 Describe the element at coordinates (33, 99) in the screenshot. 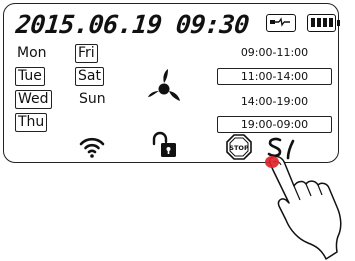

I see `day-wed: Wed` at that location.